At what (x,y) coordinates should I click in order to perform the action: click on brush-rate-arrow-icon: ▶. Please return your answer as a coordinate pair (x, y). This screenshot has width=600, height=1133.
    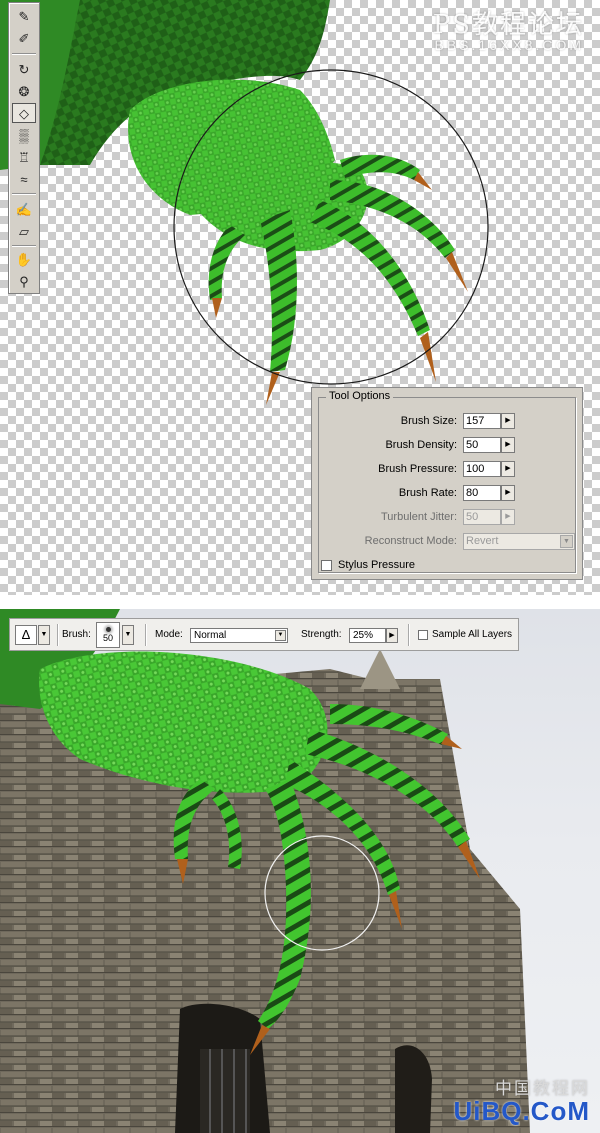
    Looking at the image, I should click on (508, 493).